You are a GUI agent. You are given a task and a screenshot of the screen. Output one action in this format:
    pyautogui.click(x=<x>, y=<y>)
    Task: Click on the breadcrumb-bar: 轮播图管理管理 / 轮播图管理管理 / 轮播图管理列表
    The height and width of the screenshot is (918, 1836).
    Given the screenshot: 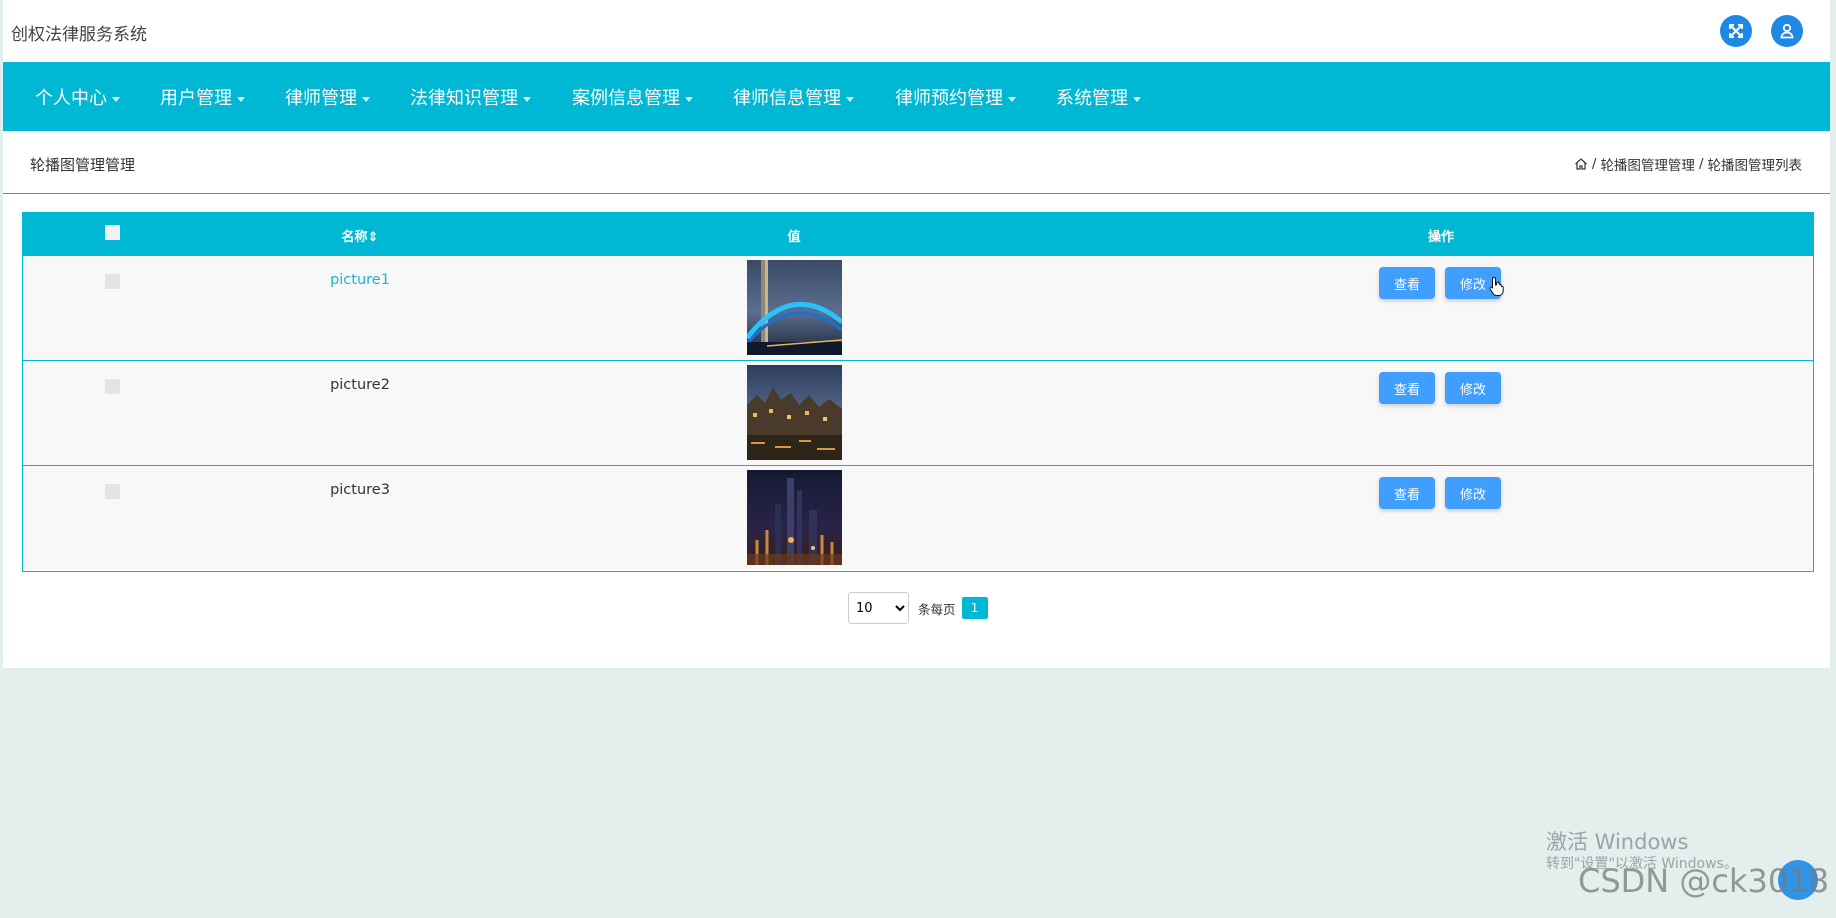 What is the action you would take?
    pyautogui.click(x=916, y=162)
    